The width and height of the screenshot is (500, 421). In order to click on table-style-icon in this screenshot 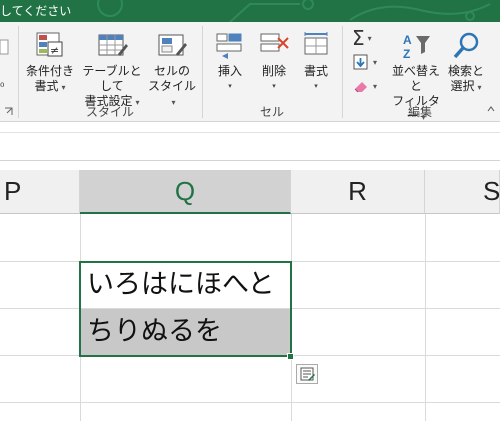, I will do `click(113, 45)`.